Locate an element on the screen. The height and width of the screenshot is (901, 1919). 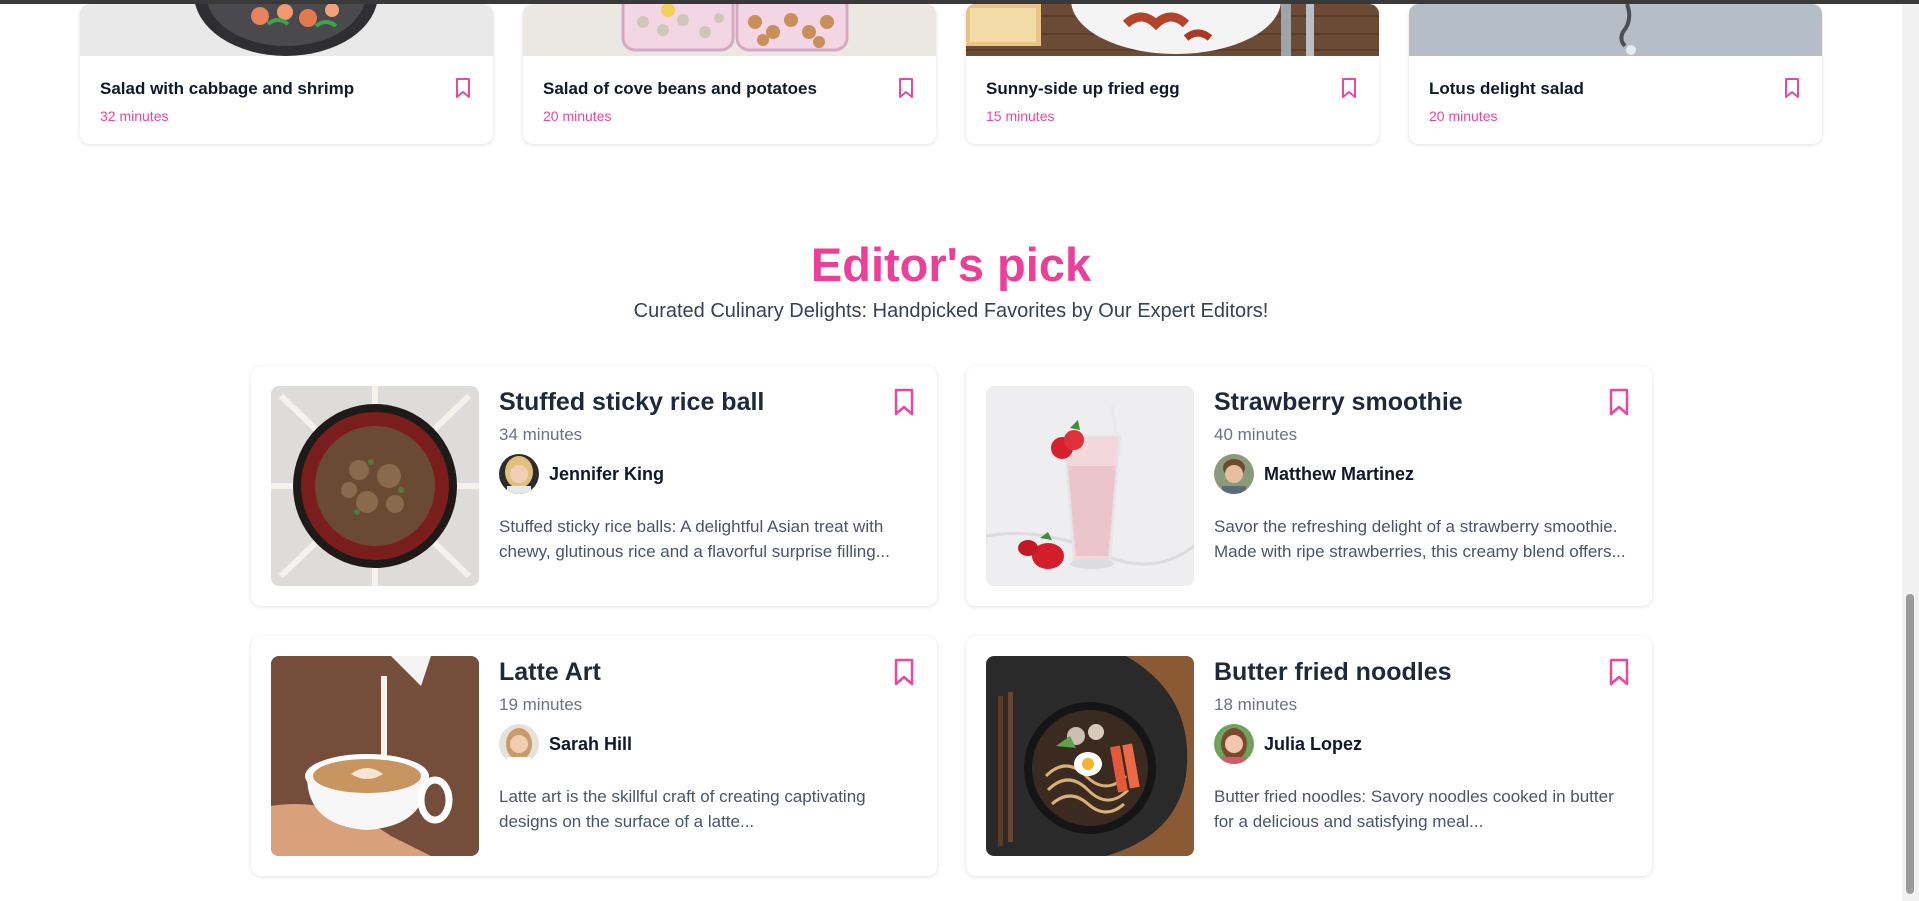
recipe-photo-fried-egg is located at coordinates (1172, 30).